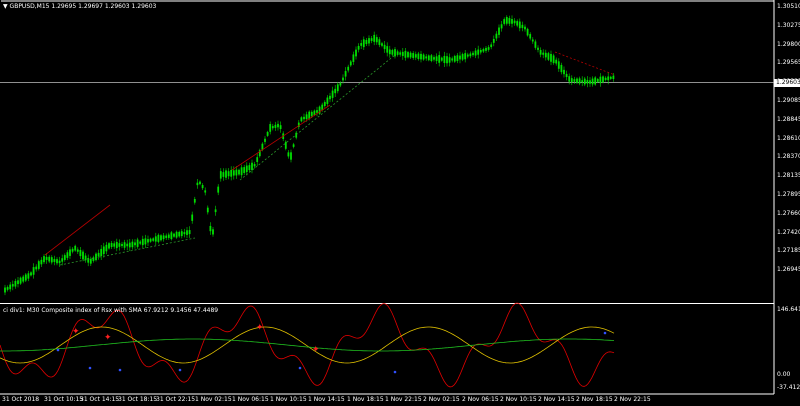 This screenshot has height=406, width=800. Describe the element at coordinates (788, 25) in the screenshot. I see `price-tick-label: 1.30275` at that location.